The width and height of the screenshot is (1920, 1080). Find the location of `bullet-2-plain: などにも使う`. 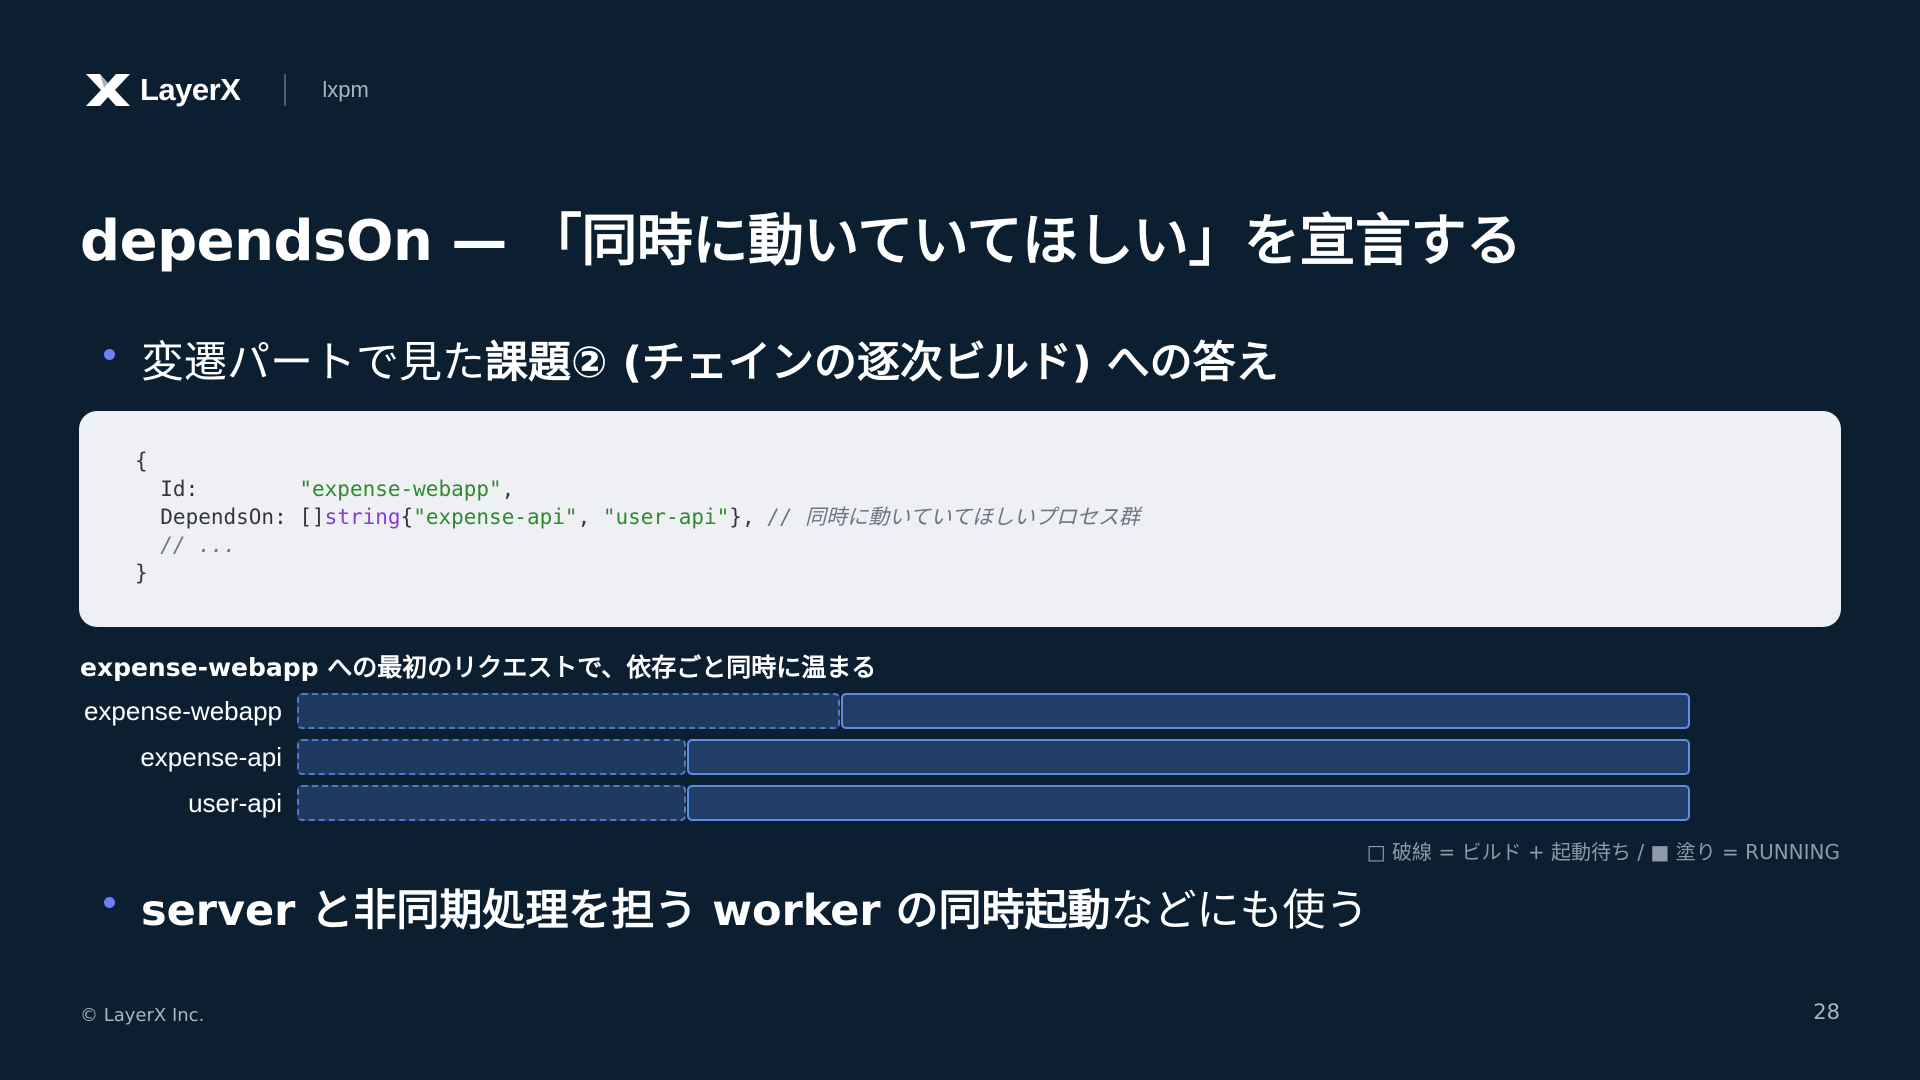

bullet-2-plain: などにも使う is located at coordinates (1239, 911).